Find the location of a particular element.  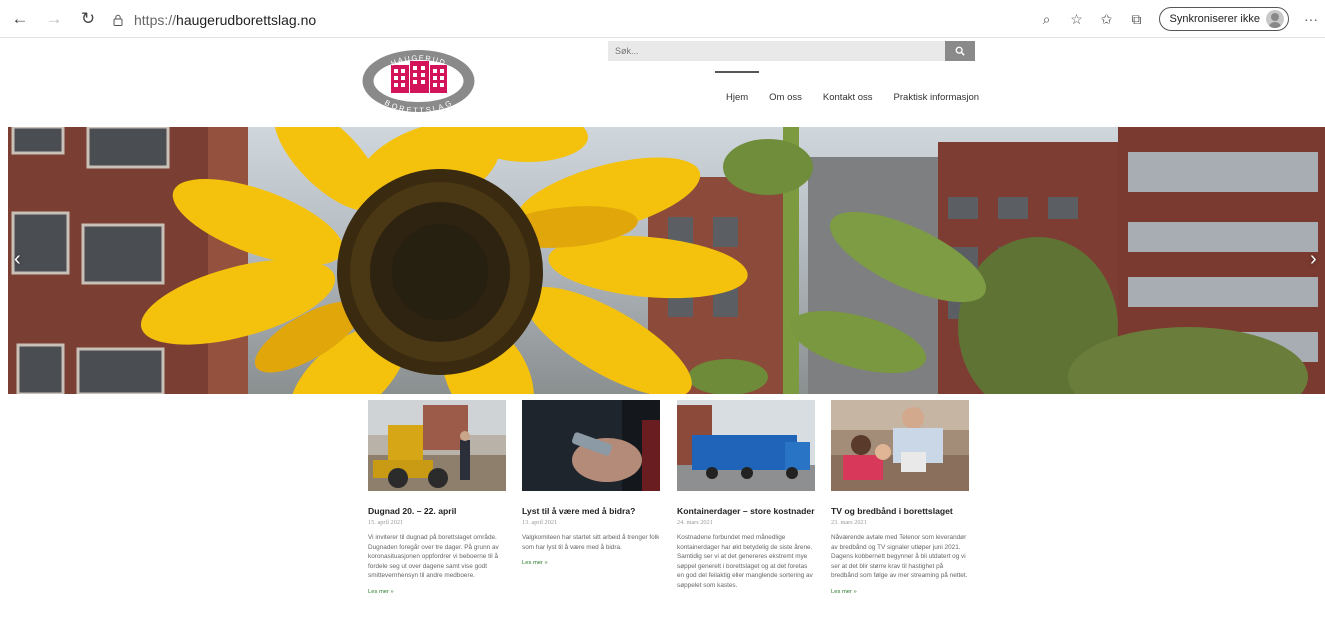

more-menu-icon: ··· is located at coordinates (1311, 19).